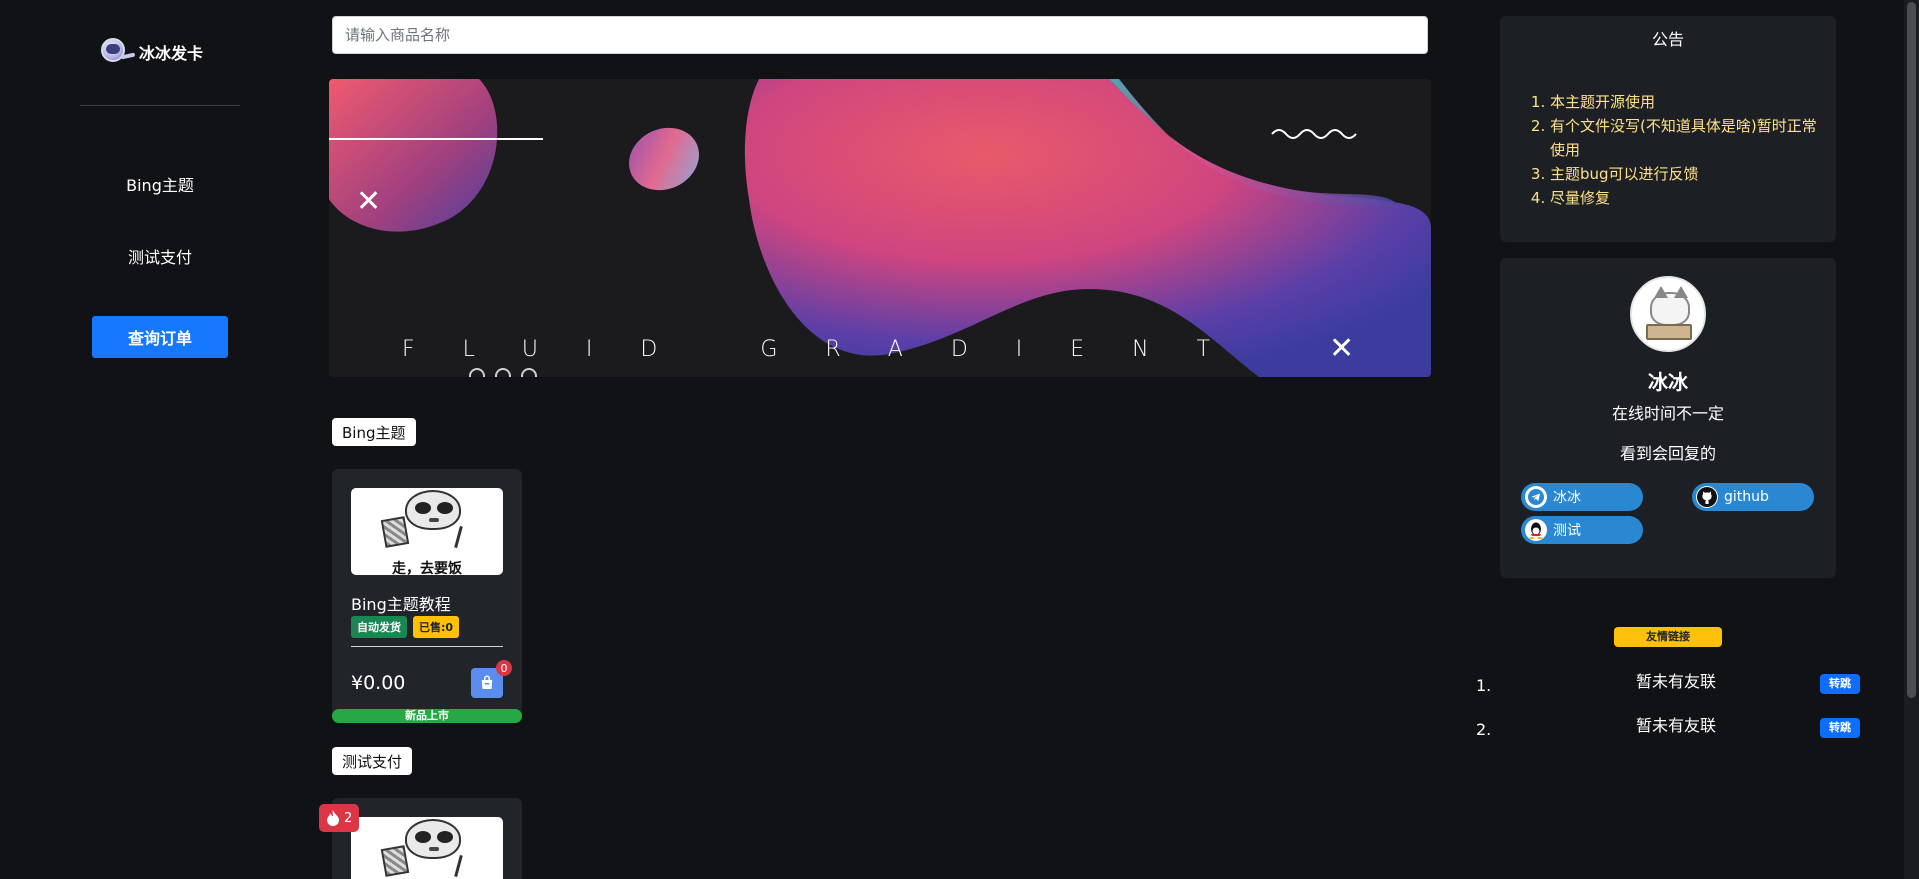  Describe the element at coordinates (401, 603) in the screenshot. I see `product-title: Bing主题教程` at that location.